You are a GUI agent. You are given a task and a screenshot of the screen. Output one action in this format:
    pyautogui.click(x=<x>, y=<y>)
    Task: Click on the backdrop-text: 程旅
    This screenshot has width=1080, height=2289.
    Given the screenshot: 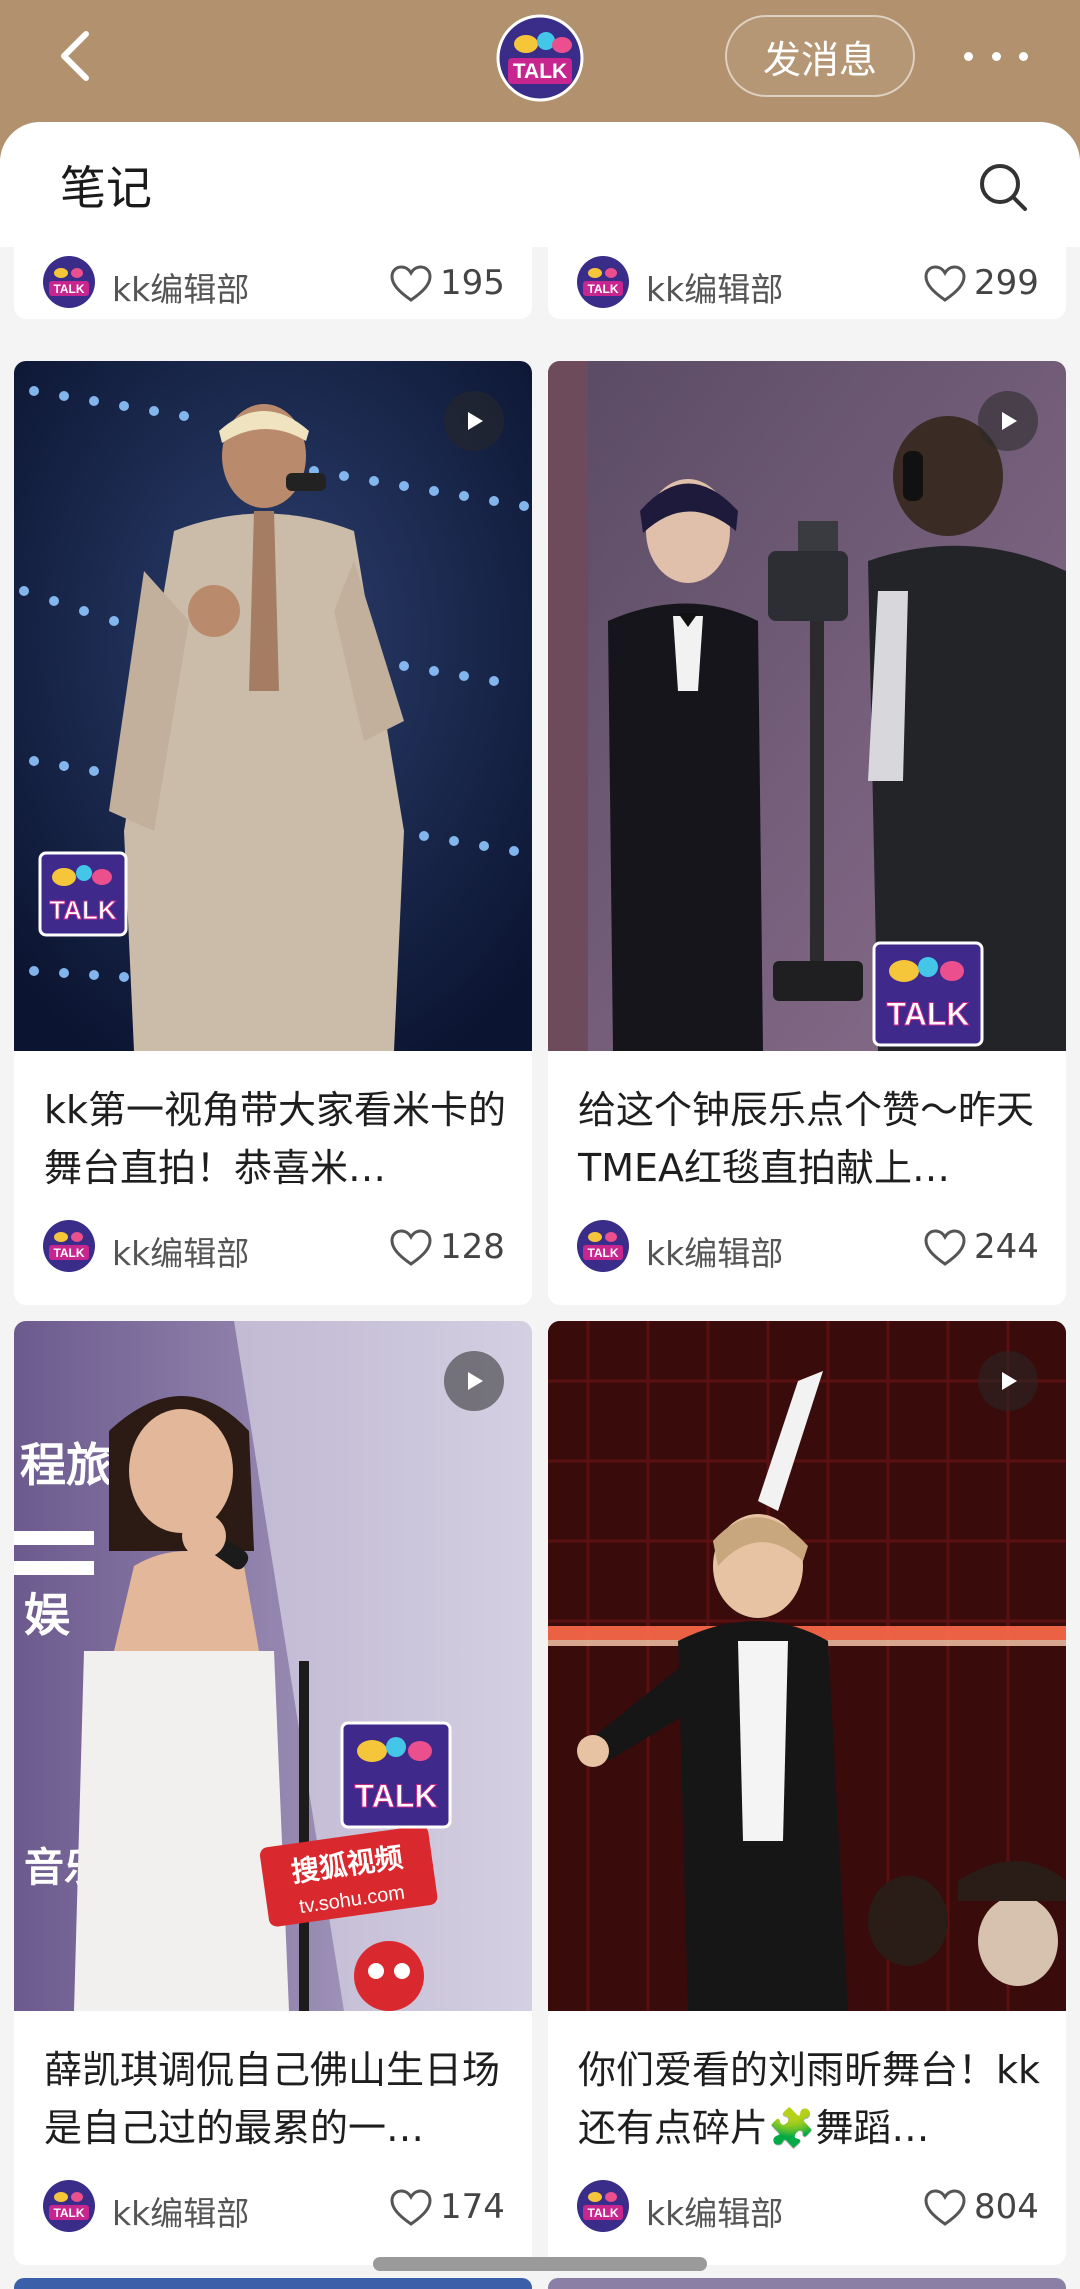 What is the action you would take?
    pyautogui.click(x=66, y=1465)
    